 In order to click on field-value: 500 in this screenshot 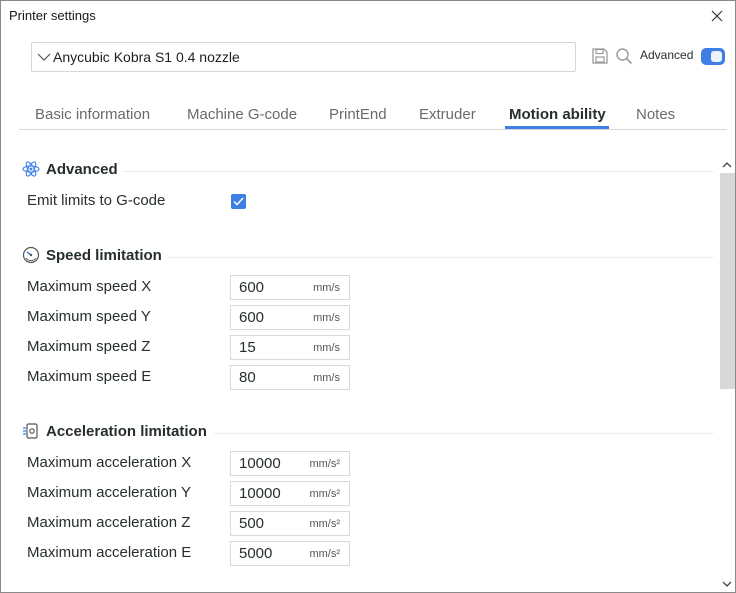, I will do `click(252, 523)`.